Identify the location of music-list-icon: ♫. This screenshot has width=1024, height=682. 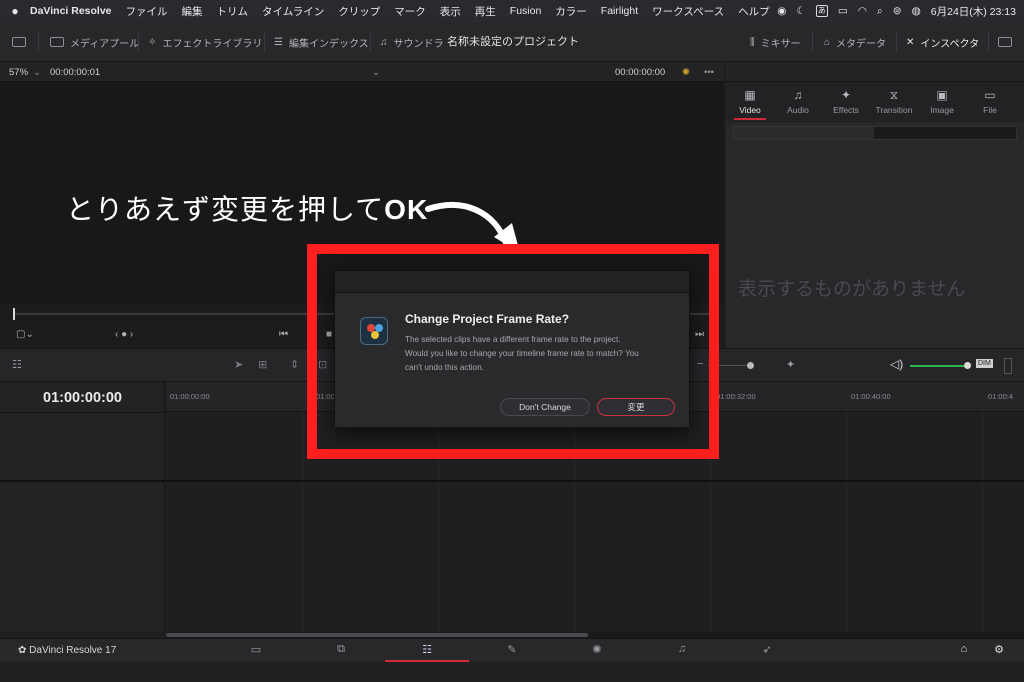
(384, 42).